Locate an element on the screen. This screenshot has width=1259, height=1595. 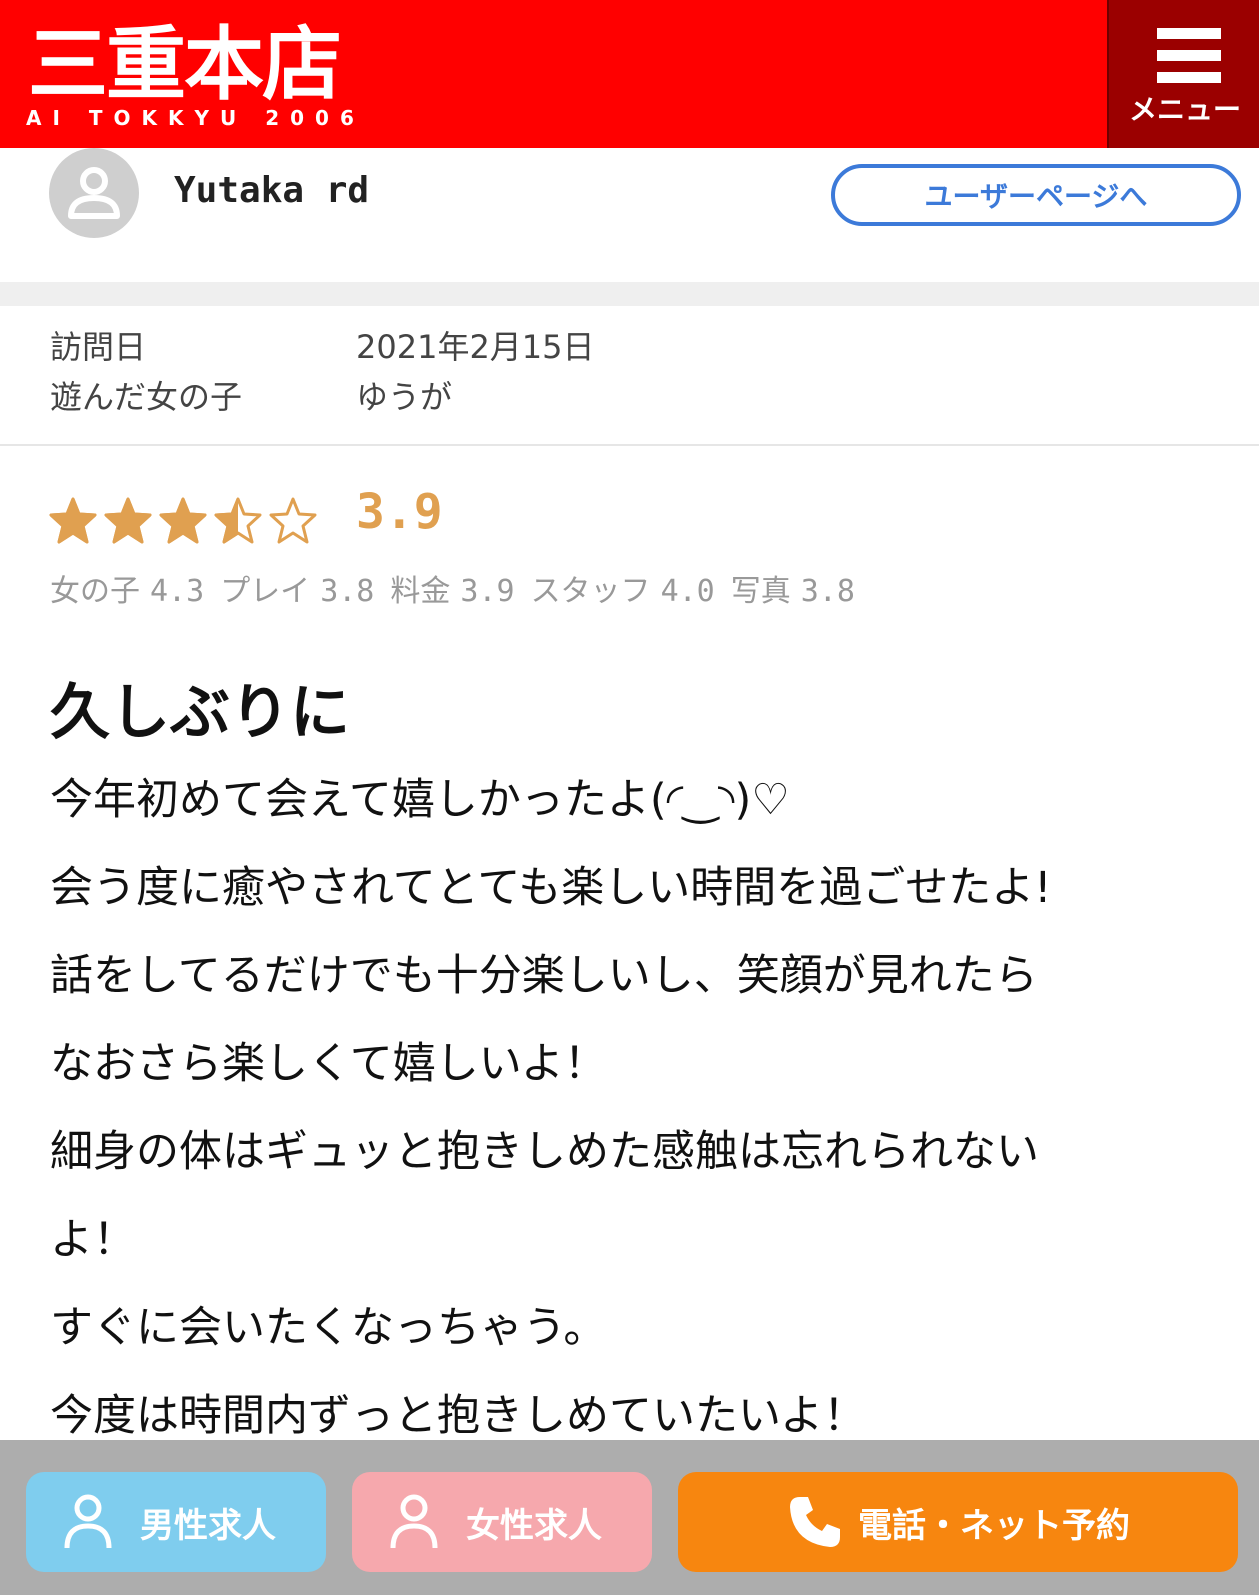
bottom-action-bar: 男性求人 女性求人 電話・ネット予約 is located at coordinates (629, 1517).